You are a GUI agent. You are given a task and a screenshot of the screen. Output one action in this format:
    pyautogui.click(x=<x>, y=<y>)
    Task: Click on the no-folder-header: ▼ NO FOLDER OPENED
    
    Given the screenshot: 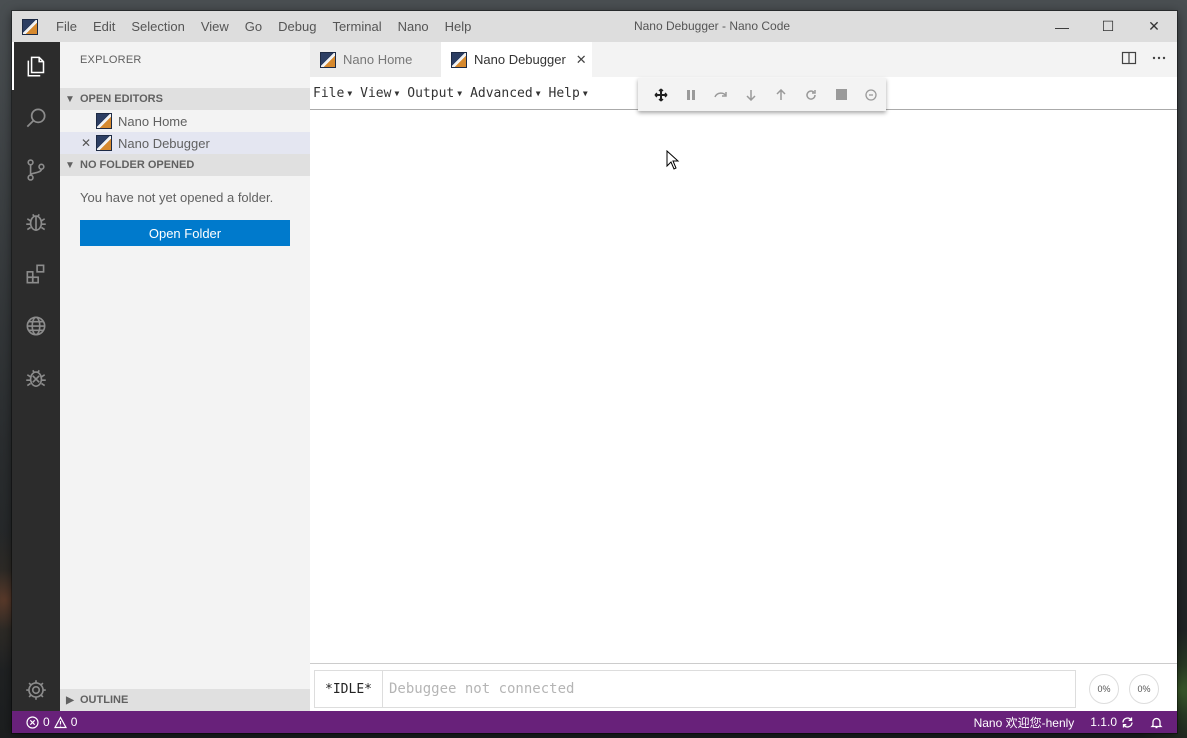 What is the action you would take?
    pyautogui.click(x=185, y=165)
    